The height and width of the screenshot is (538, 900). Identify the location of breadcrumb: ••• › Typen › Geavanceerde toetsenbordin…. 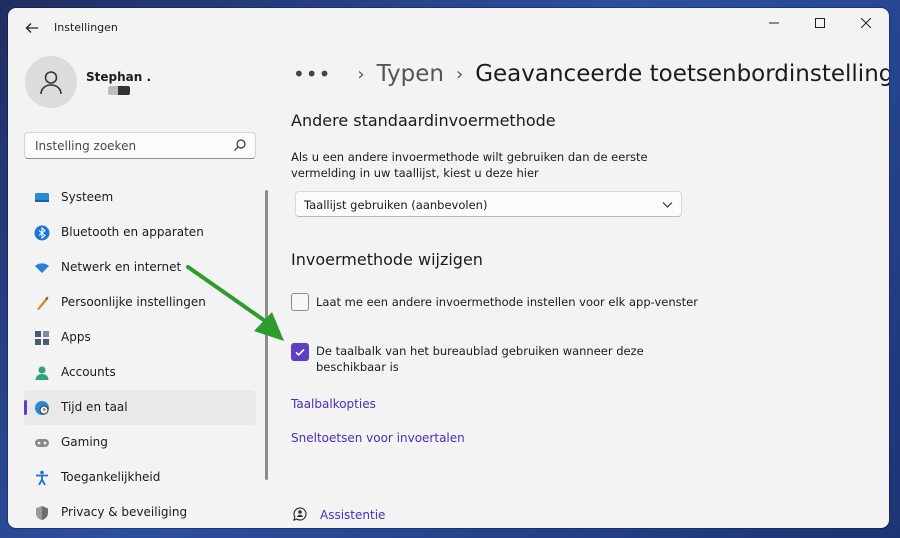
(591, 74).